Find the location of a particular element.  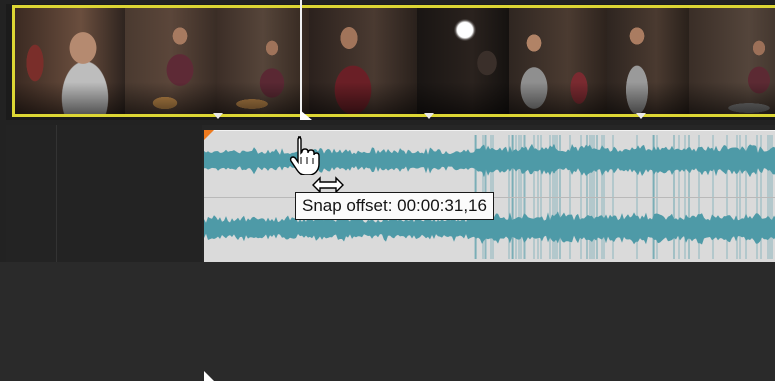

clip-corner-handle-icon is located at coordinates (209, 376).